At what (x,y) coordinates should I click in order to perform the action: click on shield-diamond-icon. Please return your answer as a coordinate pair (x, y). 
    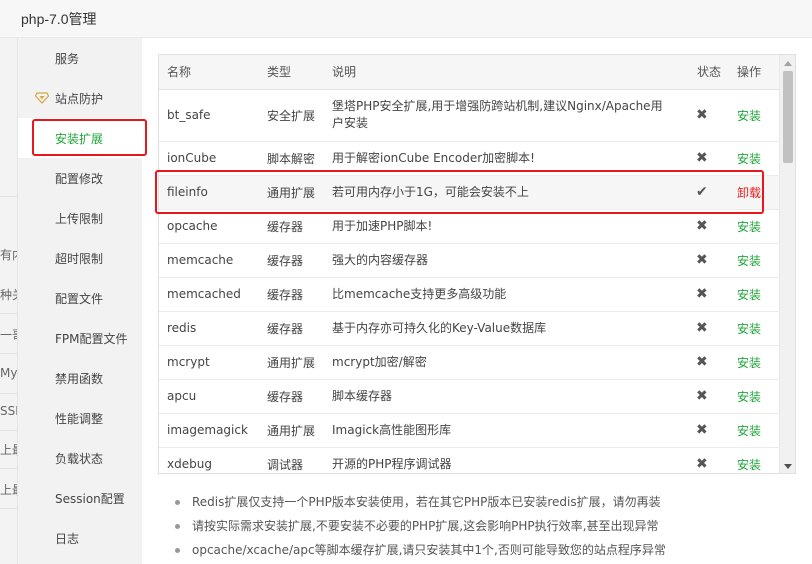
    Looking at the image, I should click on (42, 98).